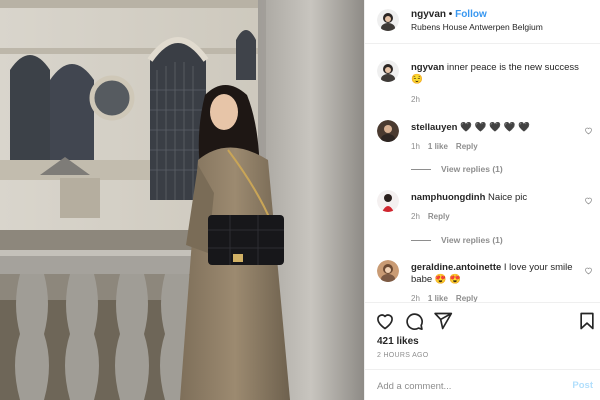  I want to click on caption-username: ngyvan, so click(427, 67).